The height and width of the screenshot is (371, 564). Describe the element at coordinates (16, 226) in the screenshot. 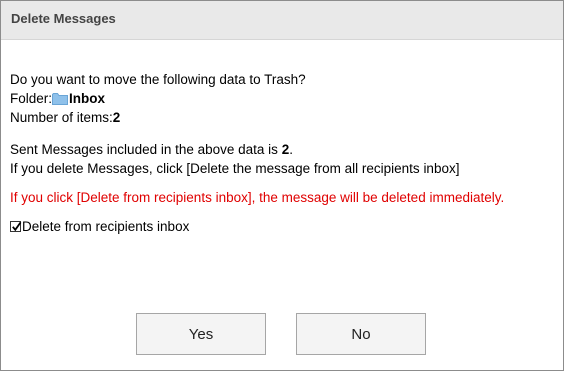

I see `delete-from-recipients-checkbox` at that location.